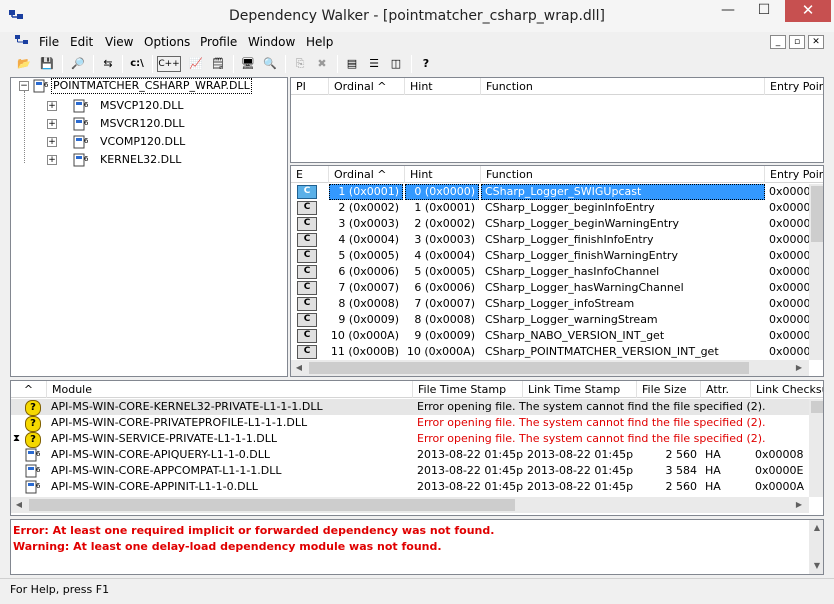 The width and height of the screenshot is (834, 604). I want to click on header-link-time-stamp: Link Time Stamp, so click(580, 389).